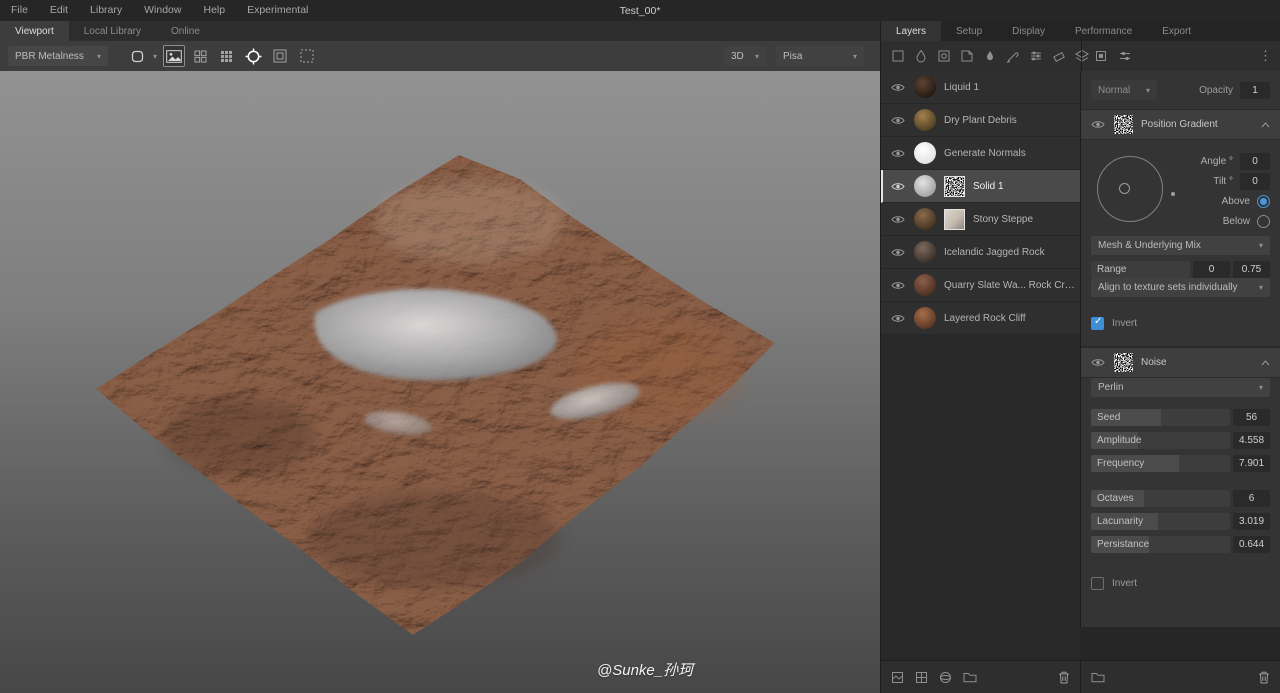  I want to click on value-seed: 56, so click(1251, 417).